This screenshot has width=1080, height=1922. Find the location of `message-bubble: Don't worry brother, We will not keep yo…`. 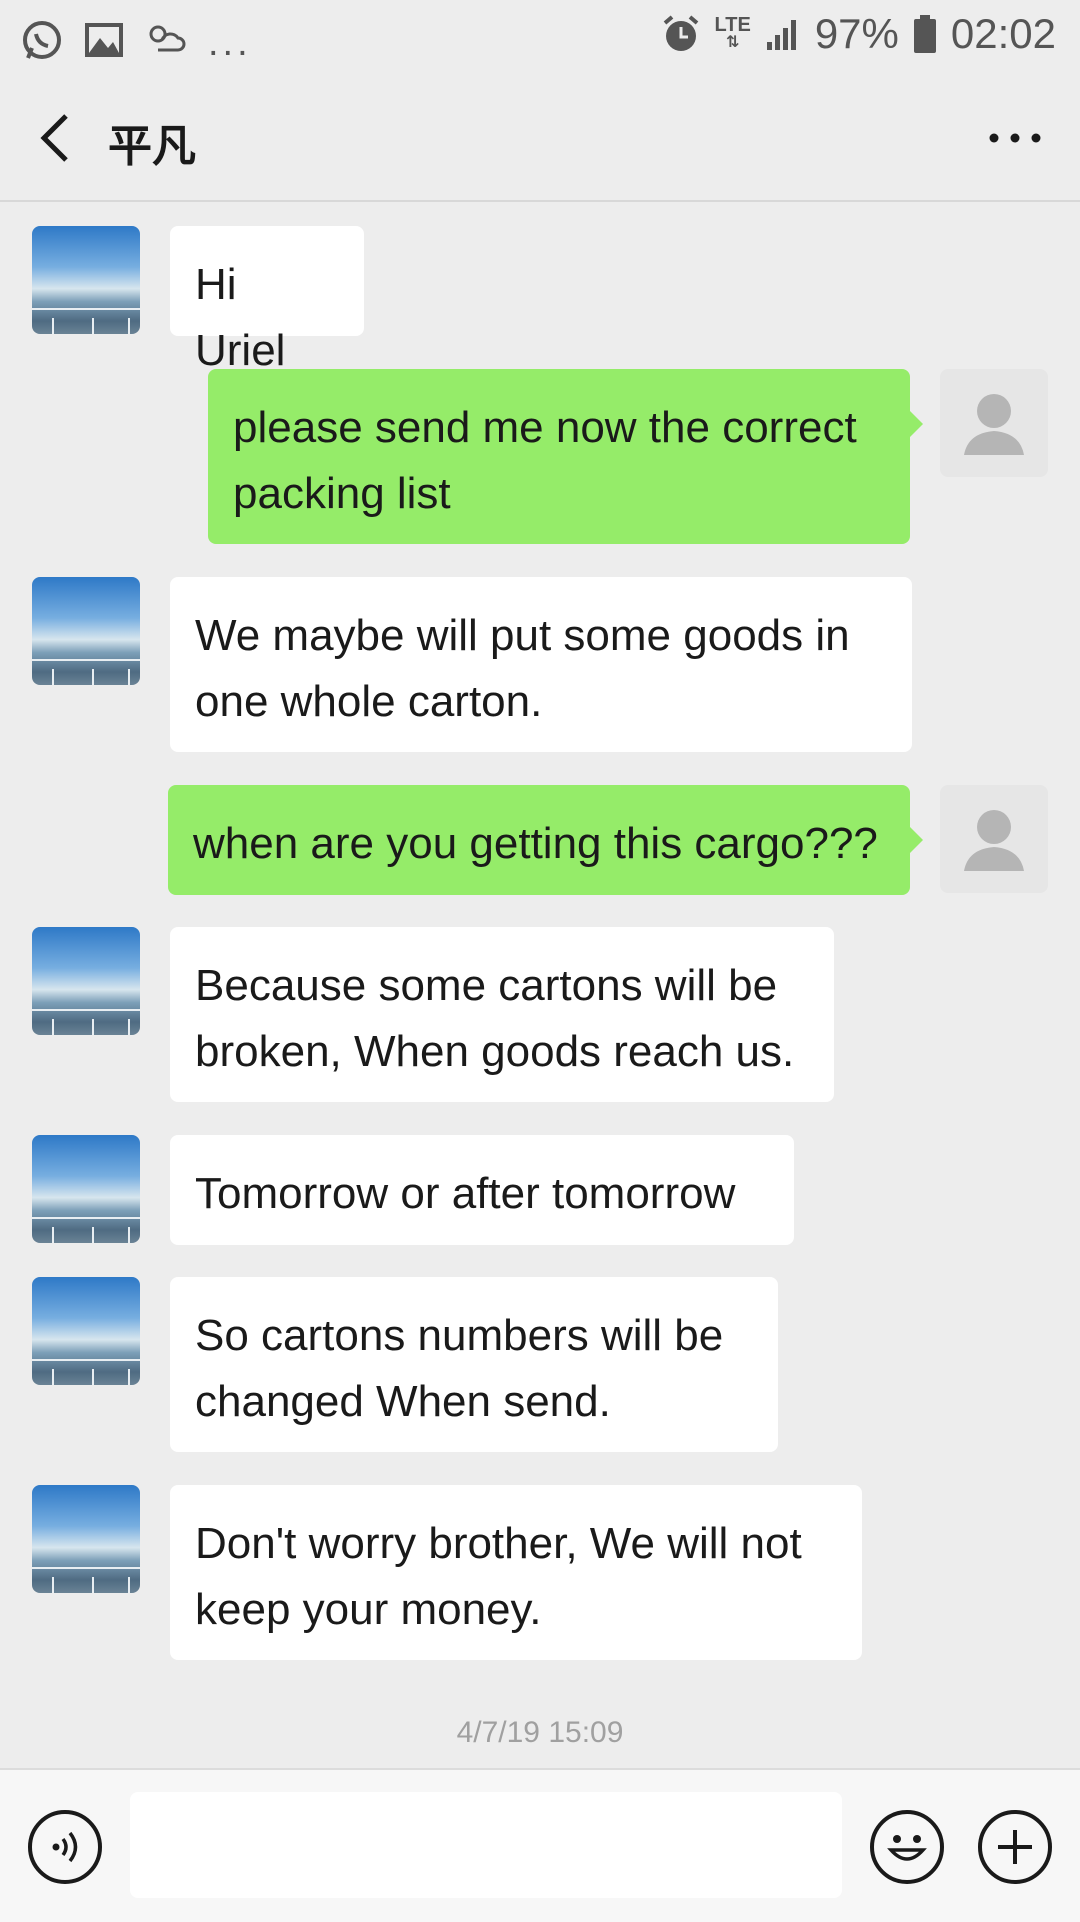

message-bubble: Don't worry brother, We will not keep yo… is located at coordinates (516, 1572).